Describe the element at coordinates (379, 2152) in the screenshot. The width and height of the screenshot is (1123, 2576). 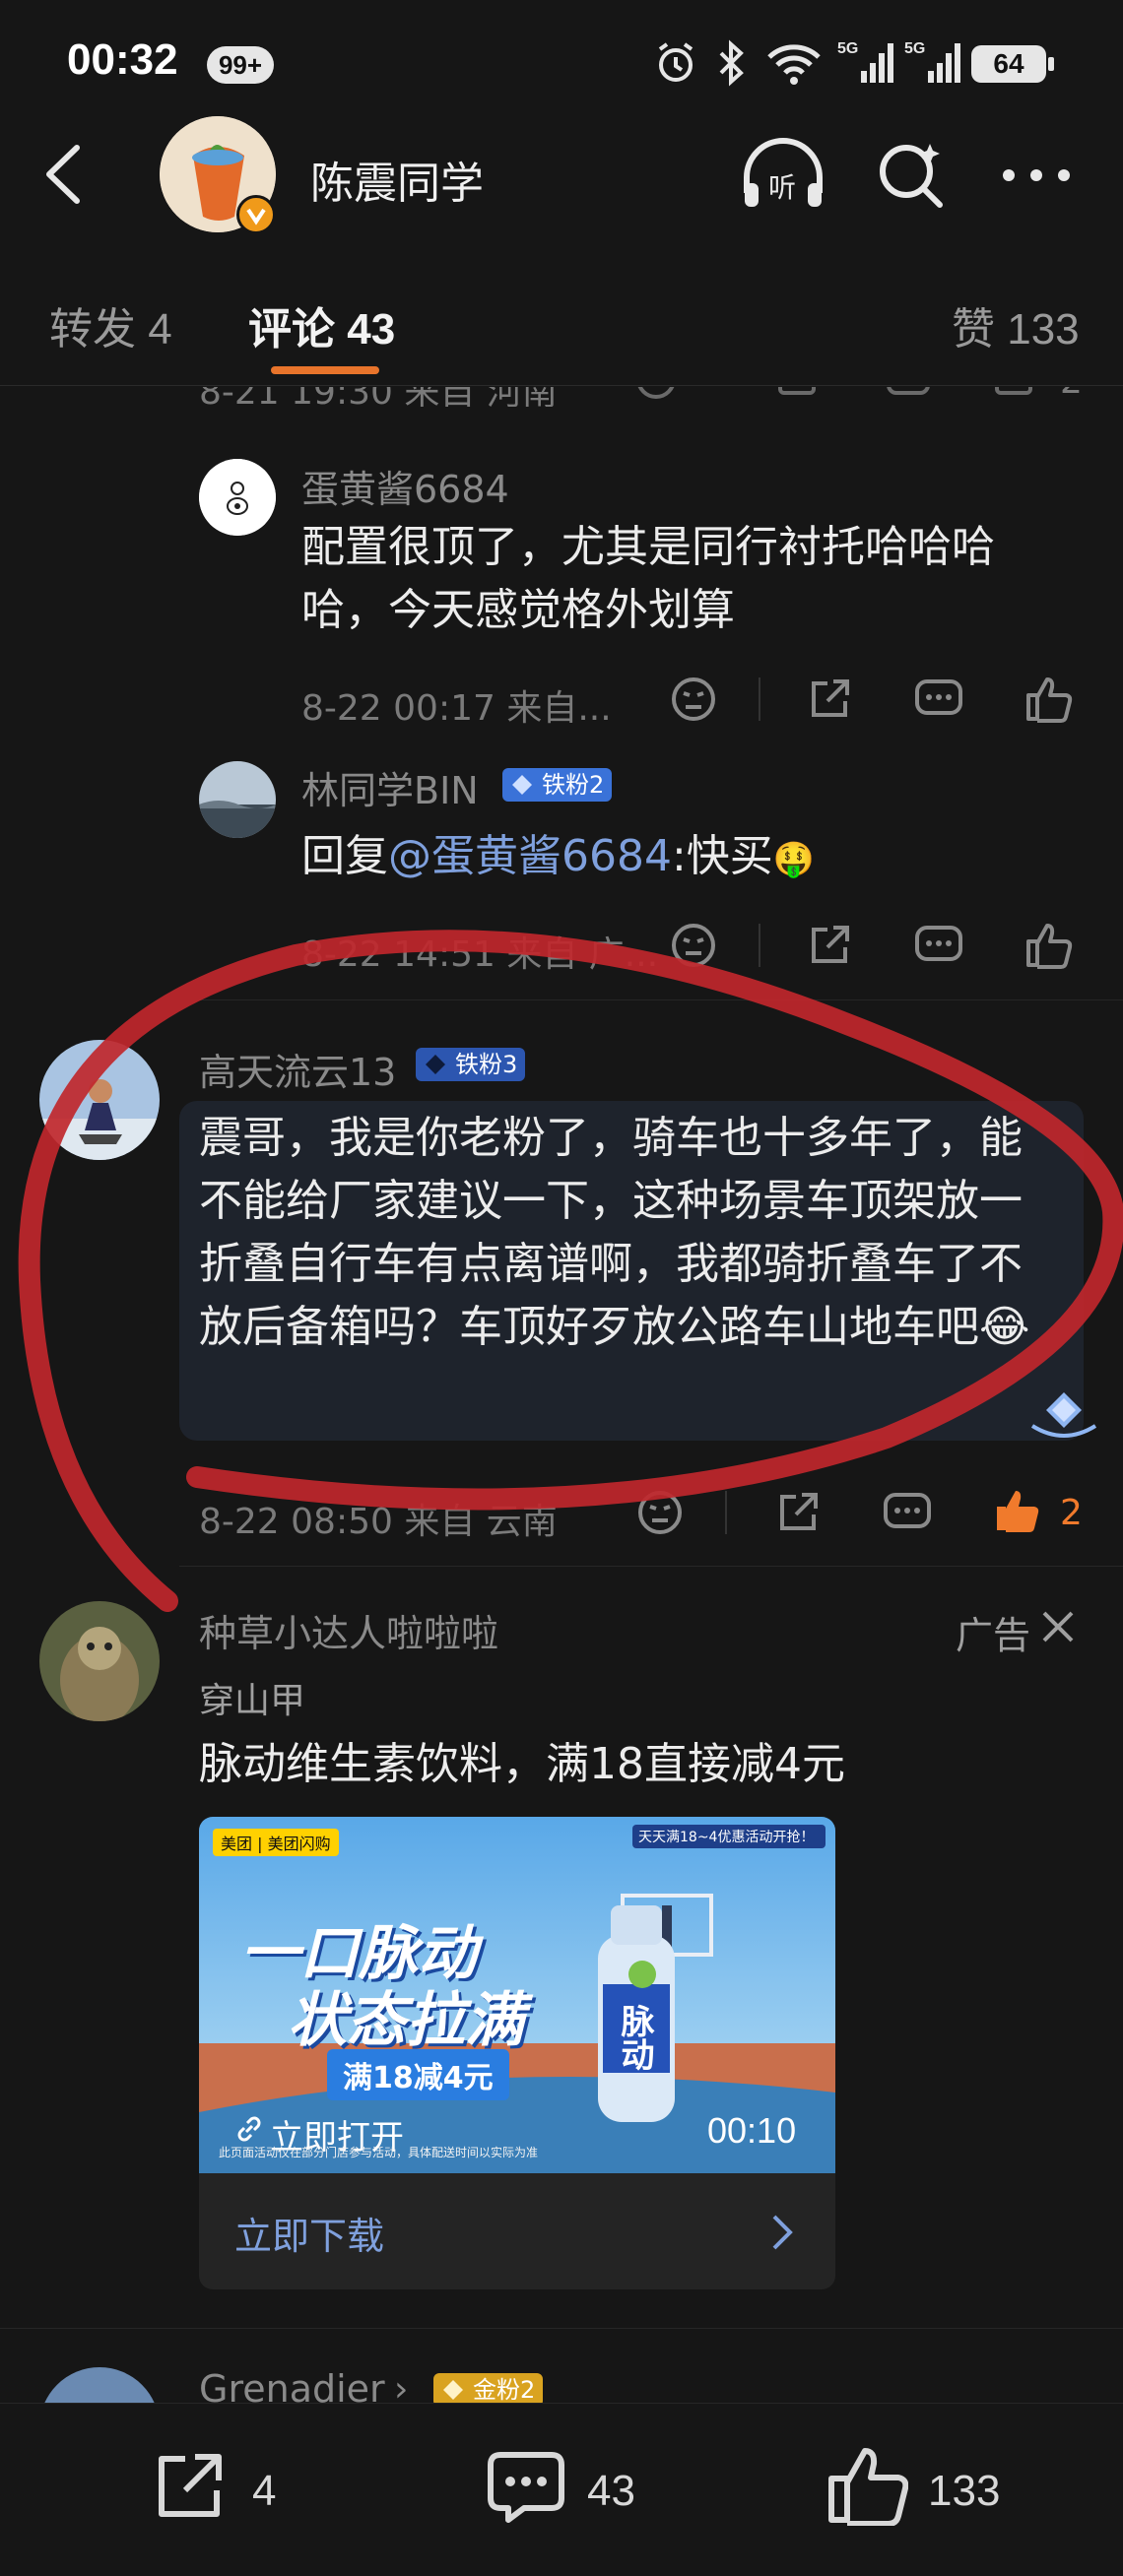
I see `ad-fine-print: 此页面活动仅在部分门店参与活动，具体配送时间以实际为准` at that location.